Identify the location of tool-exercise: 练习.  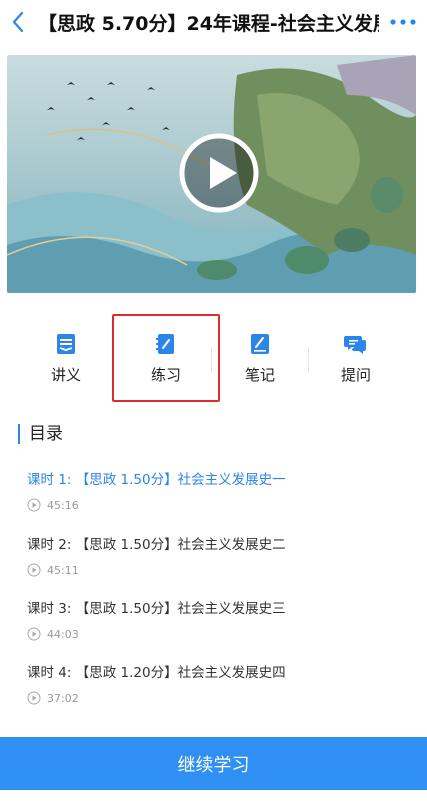
(166, 358).